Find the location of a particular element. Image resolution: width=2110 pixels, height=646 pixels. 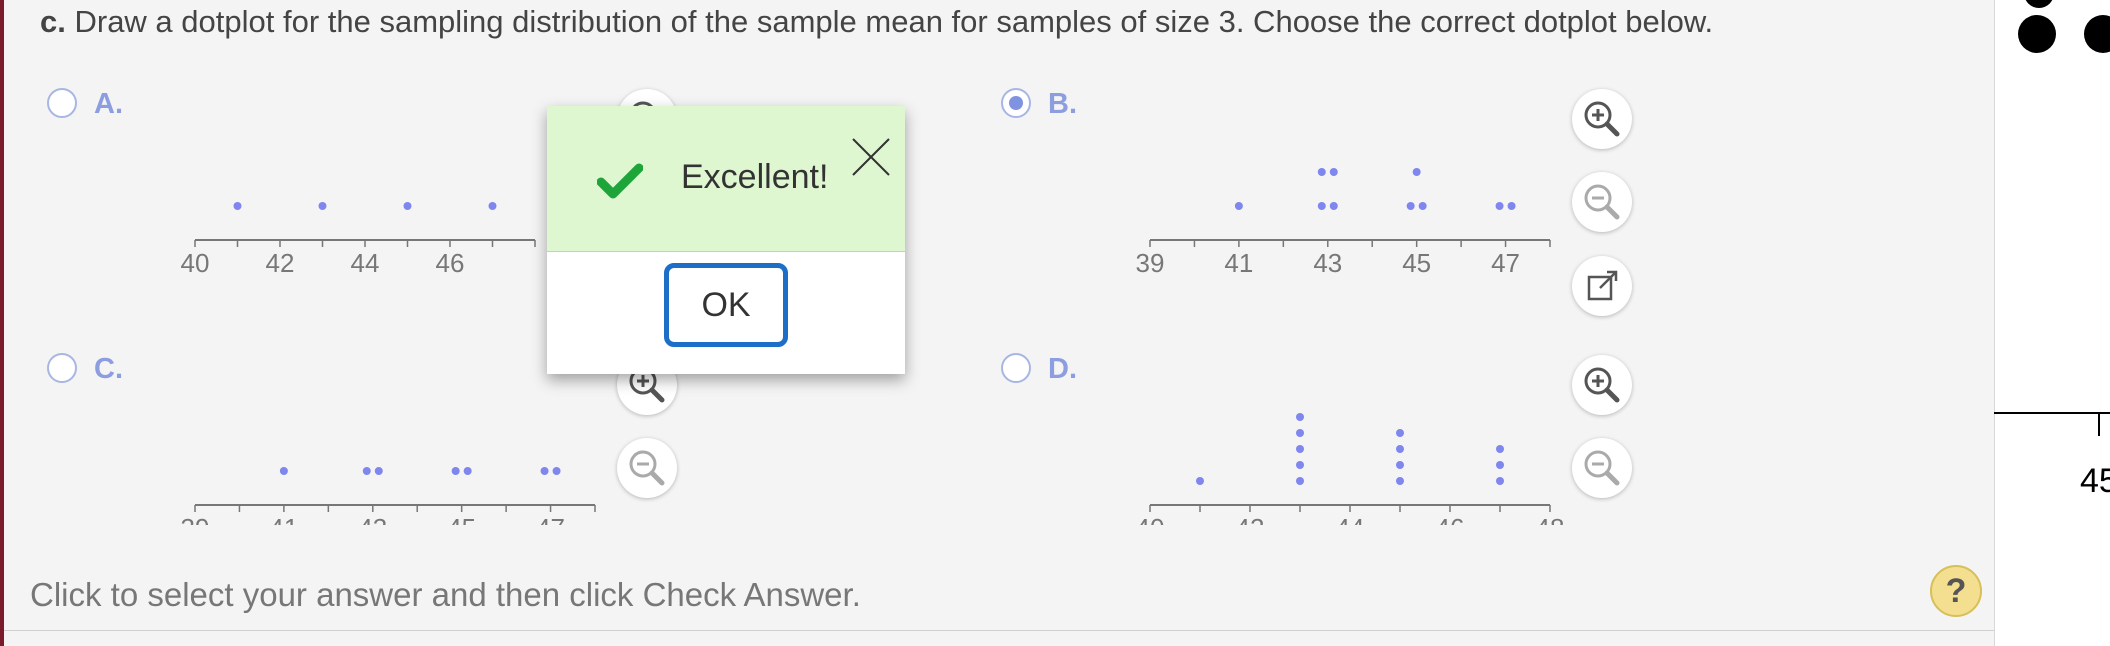

option-d-label: D. is located at coordinates (1062, 369).